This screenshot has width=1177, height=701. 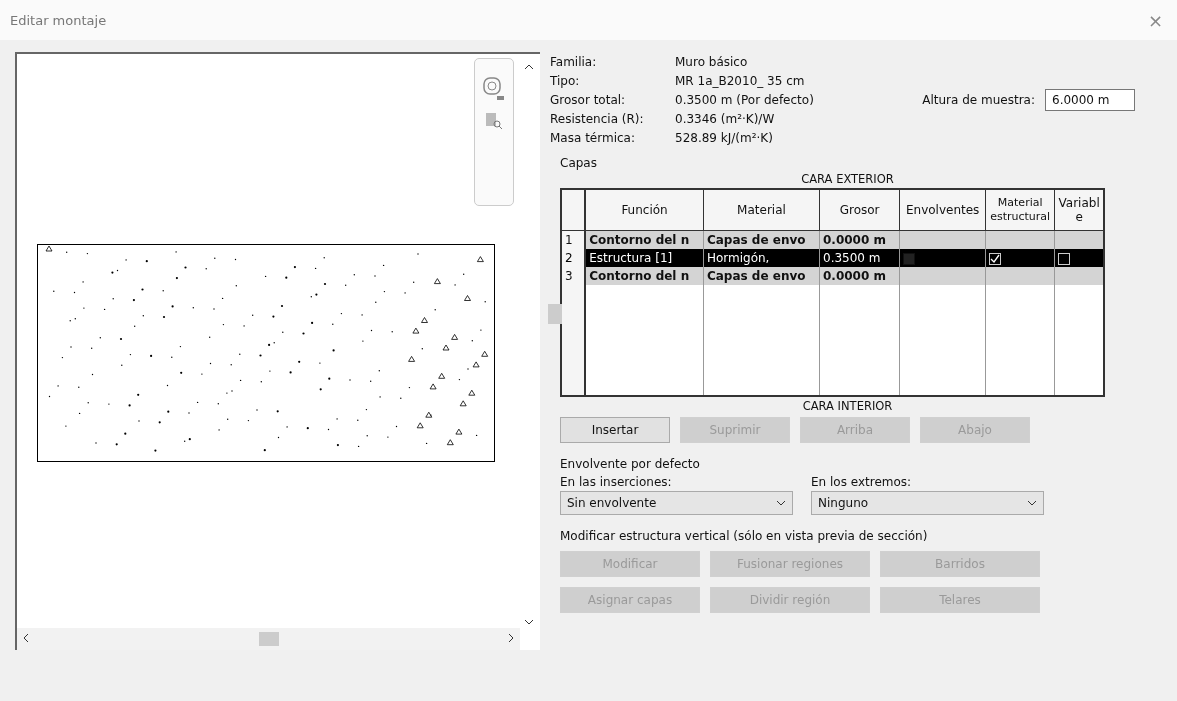 I want to click on table-caption: CARA INTERIOR, so click(x=847, y=406).